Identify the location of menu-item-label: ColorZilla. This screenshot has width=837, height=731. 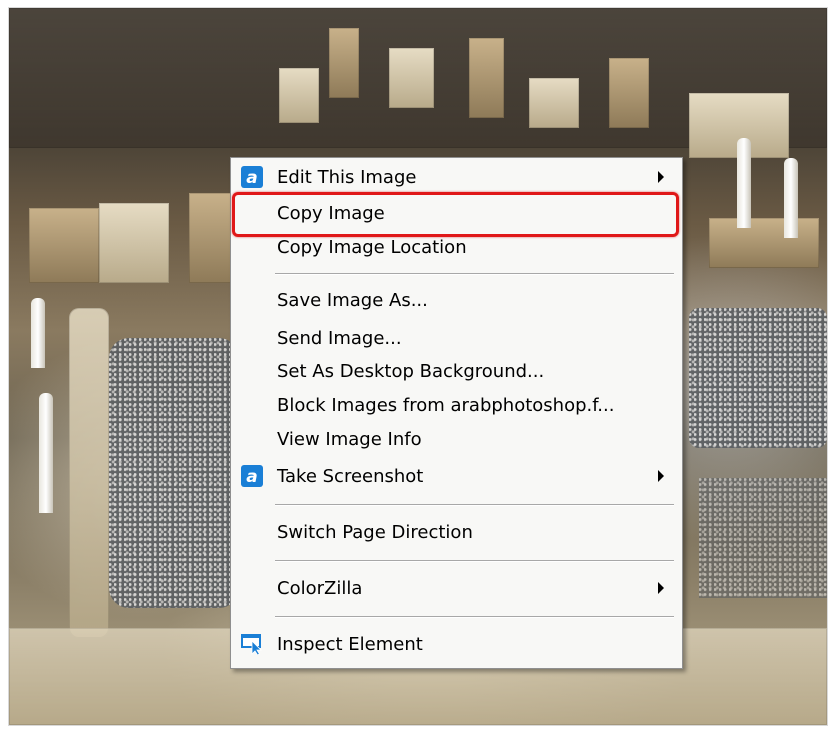
(320, 588).